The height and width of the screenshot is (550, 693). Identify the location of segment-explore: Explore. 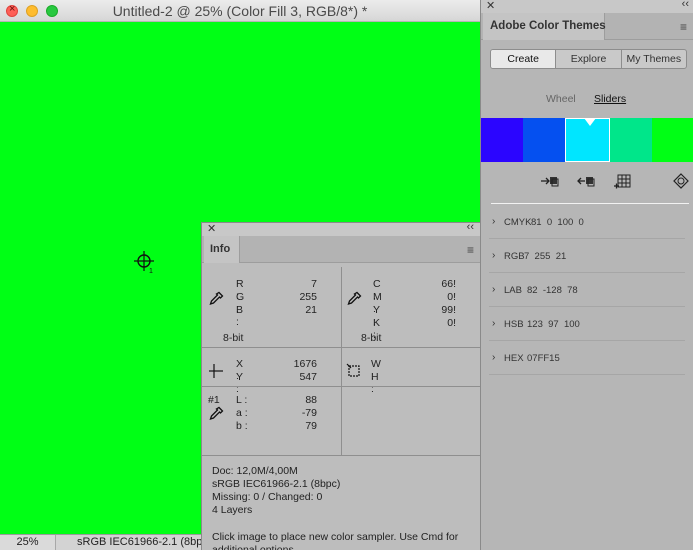
(589, 59).